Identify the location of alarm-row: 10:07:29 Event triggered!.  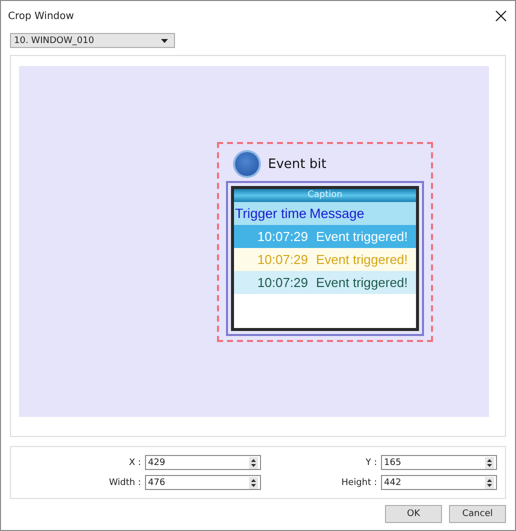
(325, 282).